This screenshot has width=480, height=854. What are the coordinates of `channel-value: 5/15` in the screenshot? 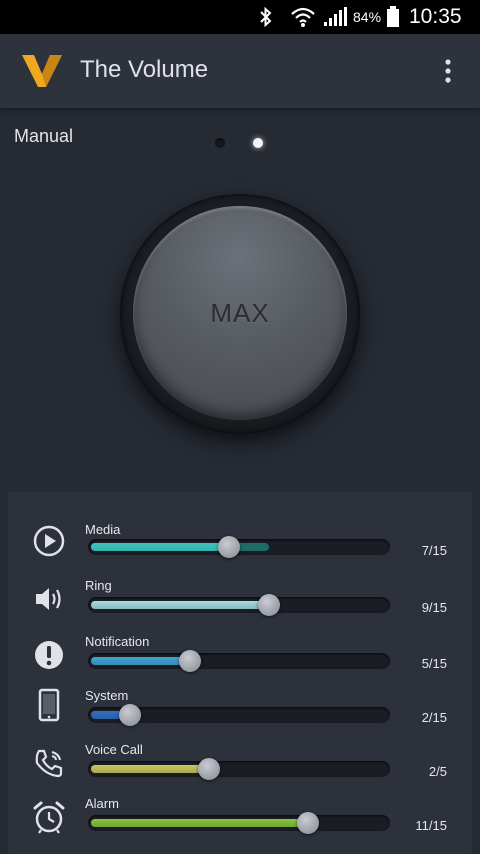 It's located at (434, 663).